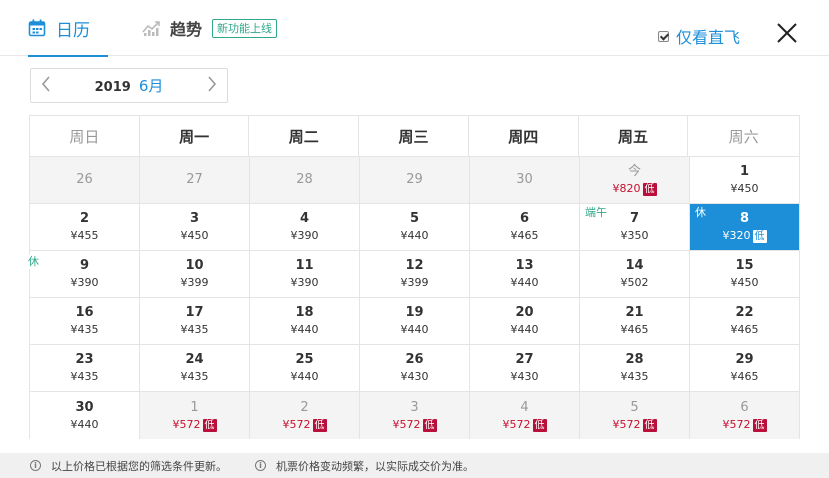 The image size is (829, 478). I want to click on calendar-day: 26 ¥430, so click(415, 368).